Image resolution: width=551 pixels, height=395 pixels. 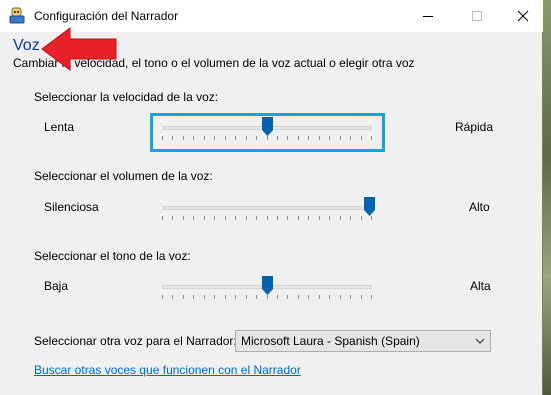 I want to click on pitch-max-label: Alta, so click(x=480, y=286).